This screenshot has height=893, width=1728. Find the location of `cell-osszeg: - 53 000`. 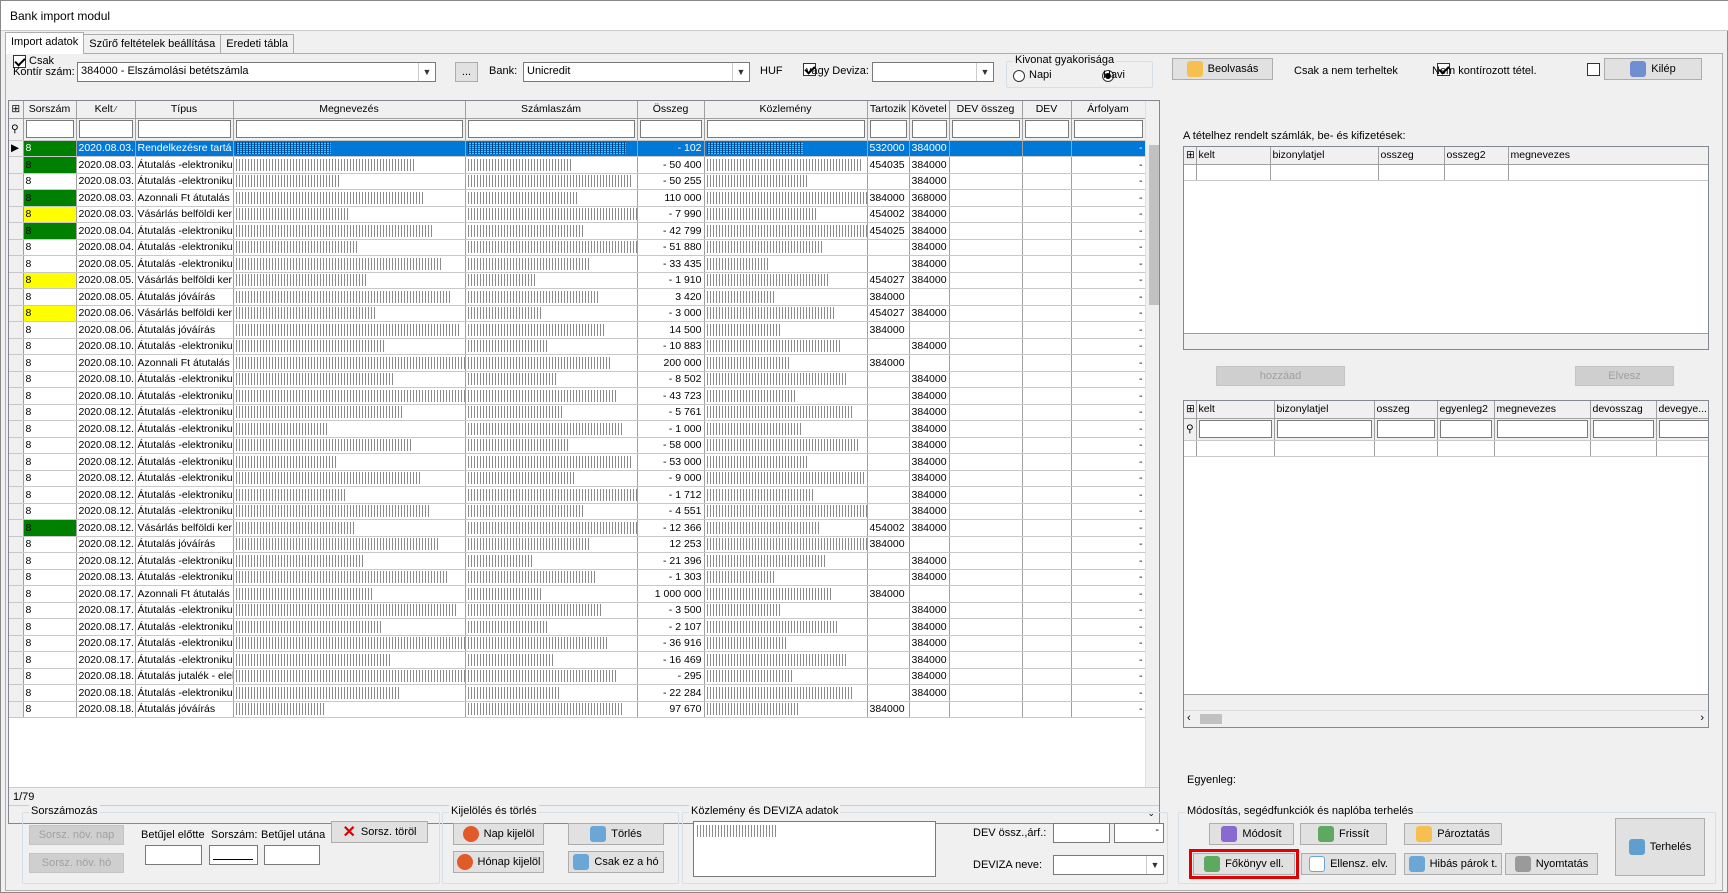

cell-osszeg: - 53 000 is located at coordinates (671, 462).